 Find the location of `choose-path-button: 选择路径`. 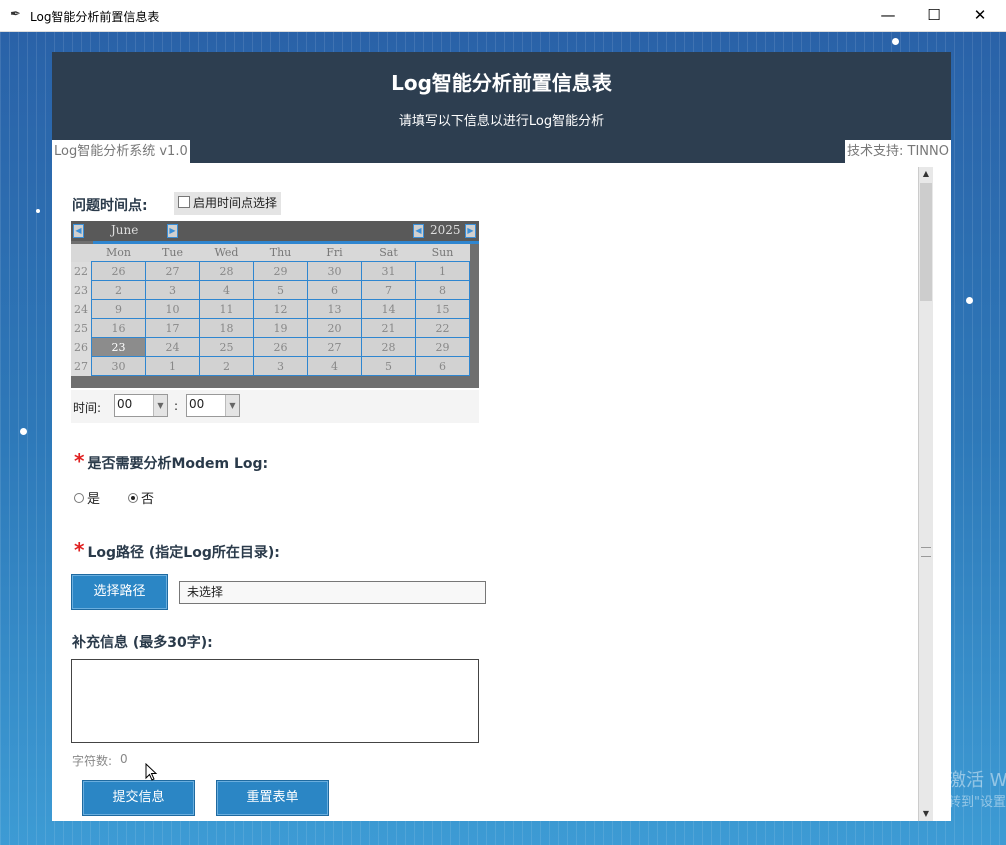

choose-path-button: 选择路径 is located at coordinates (119, 592).